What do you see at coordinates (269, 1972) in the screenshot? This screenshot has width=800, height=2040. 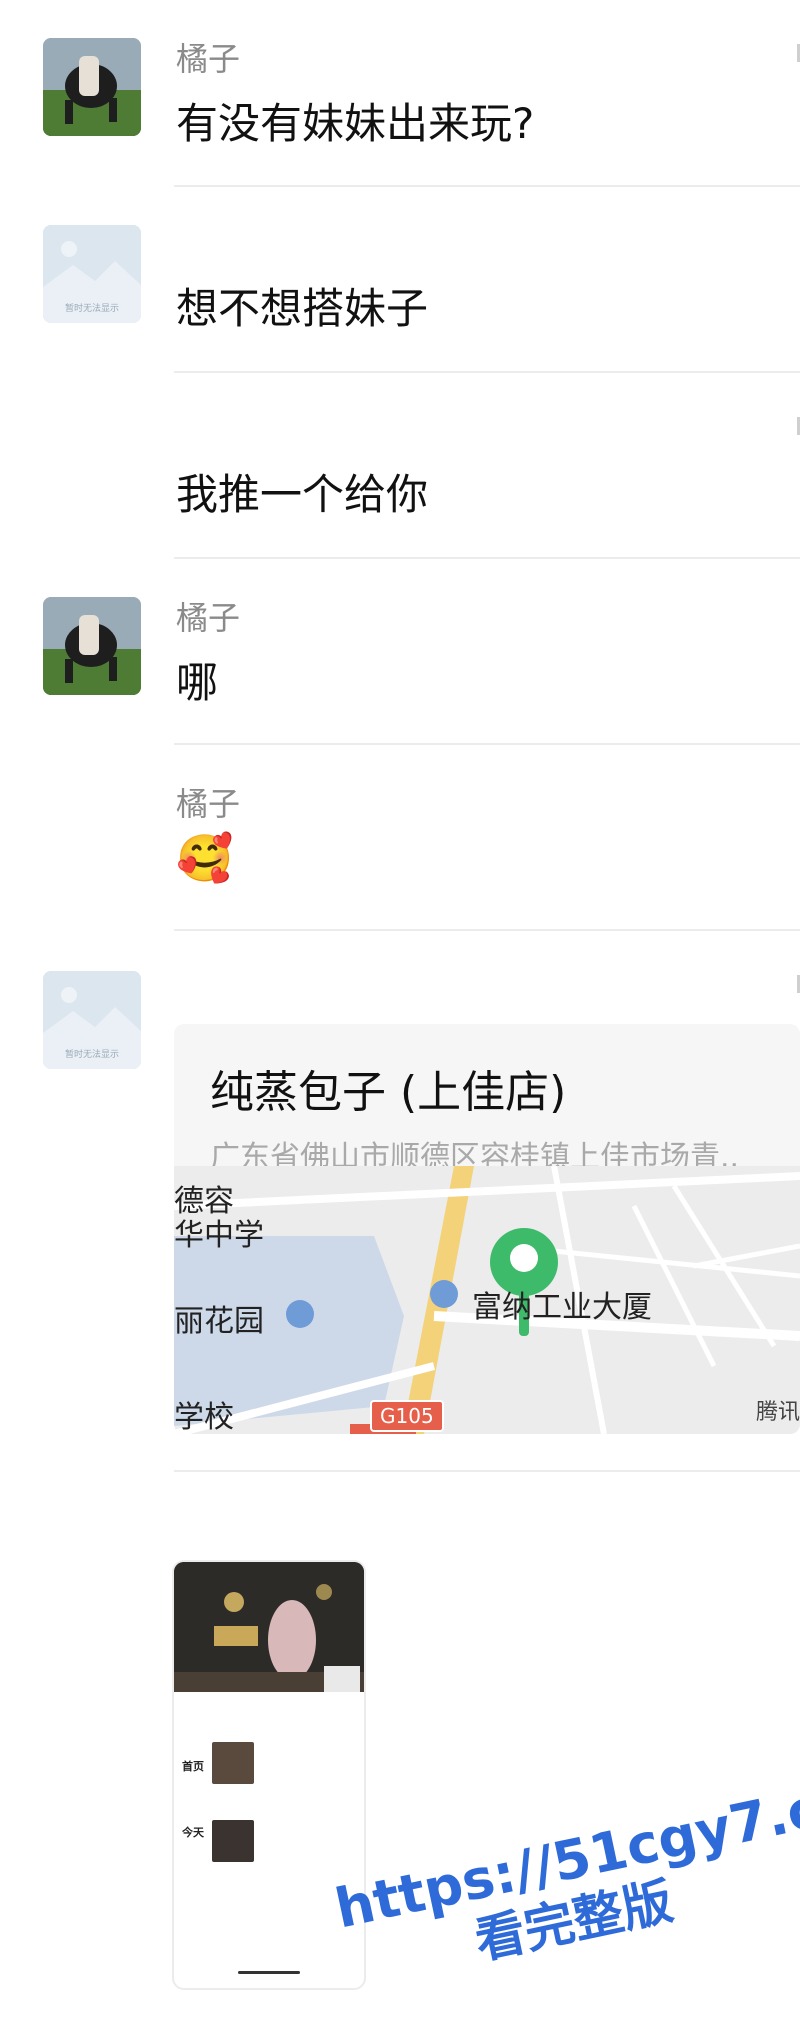 I see `home-indicator` at bounding box center [269, 1972].